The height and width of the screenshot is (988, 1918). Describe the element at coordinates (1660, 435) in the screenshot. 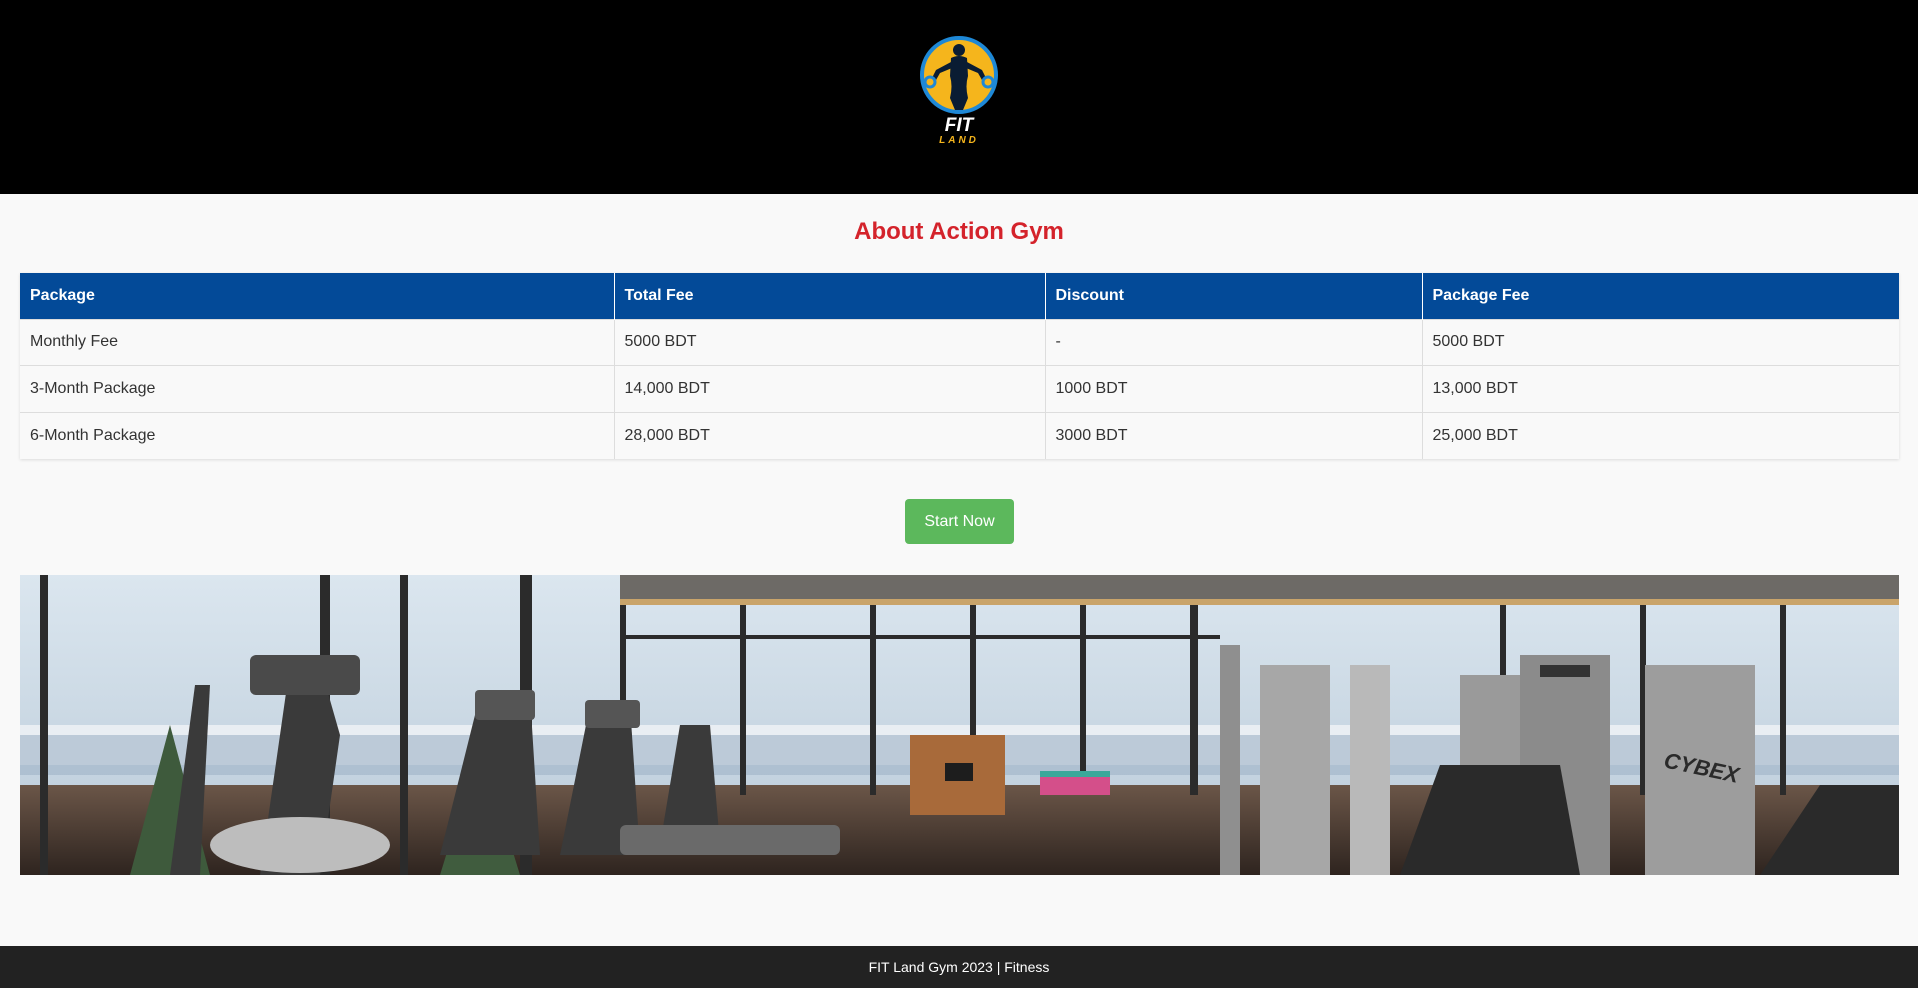

I see `cell-package-fee: 25,000 BDT` at that location.